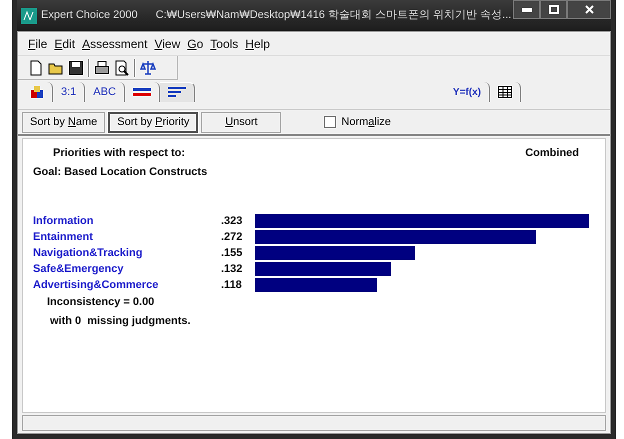 Image resolution: width=624 pixels, height=439 pixels. What do you see at coordinates (232, 285) in the screenshot?
I see `priority-value: .118` at bounding box center [232, 285].